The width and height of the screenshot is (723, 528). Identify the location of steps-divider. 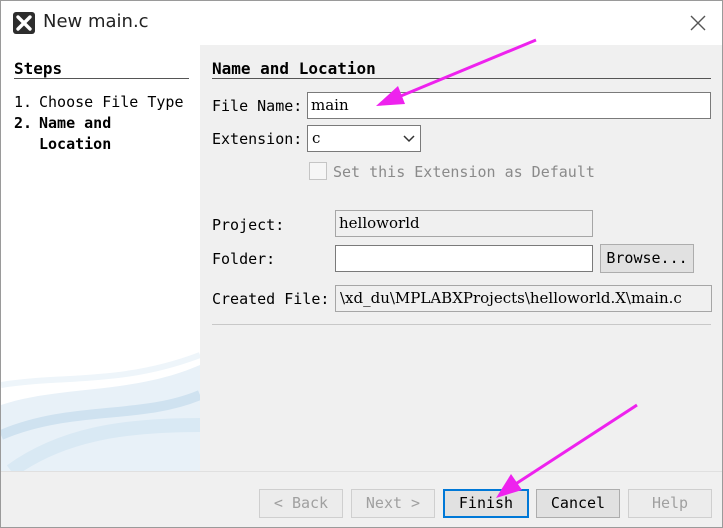
(101, 78).